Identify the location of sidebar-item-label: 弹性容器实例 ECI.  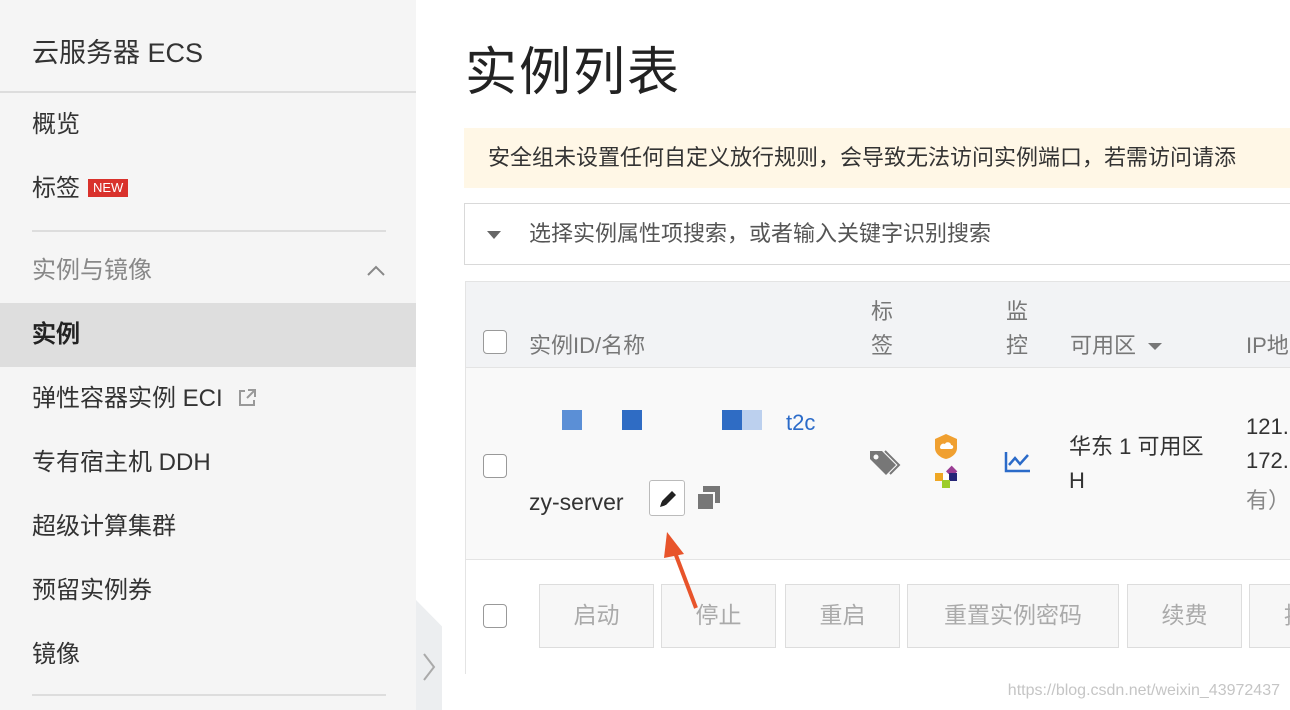
(127, 398).